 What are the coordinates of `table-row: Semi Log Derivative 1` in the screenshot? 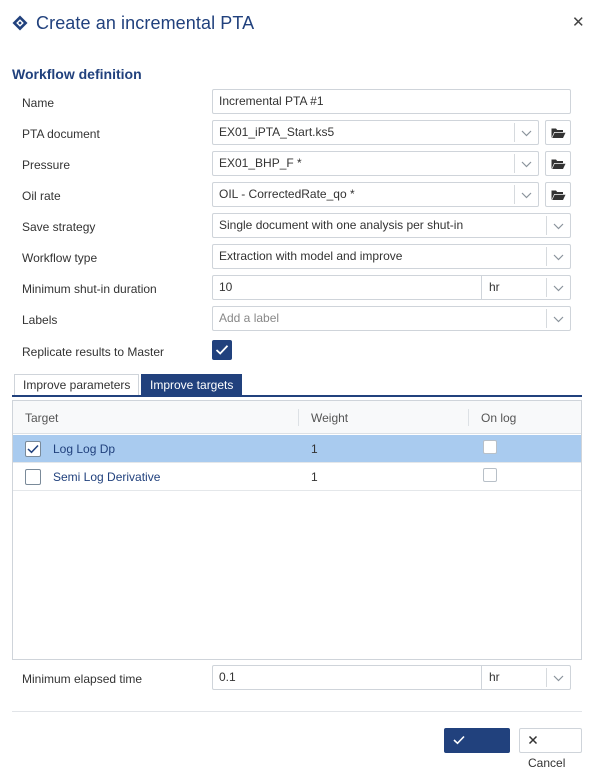 It's located at (297, 477).